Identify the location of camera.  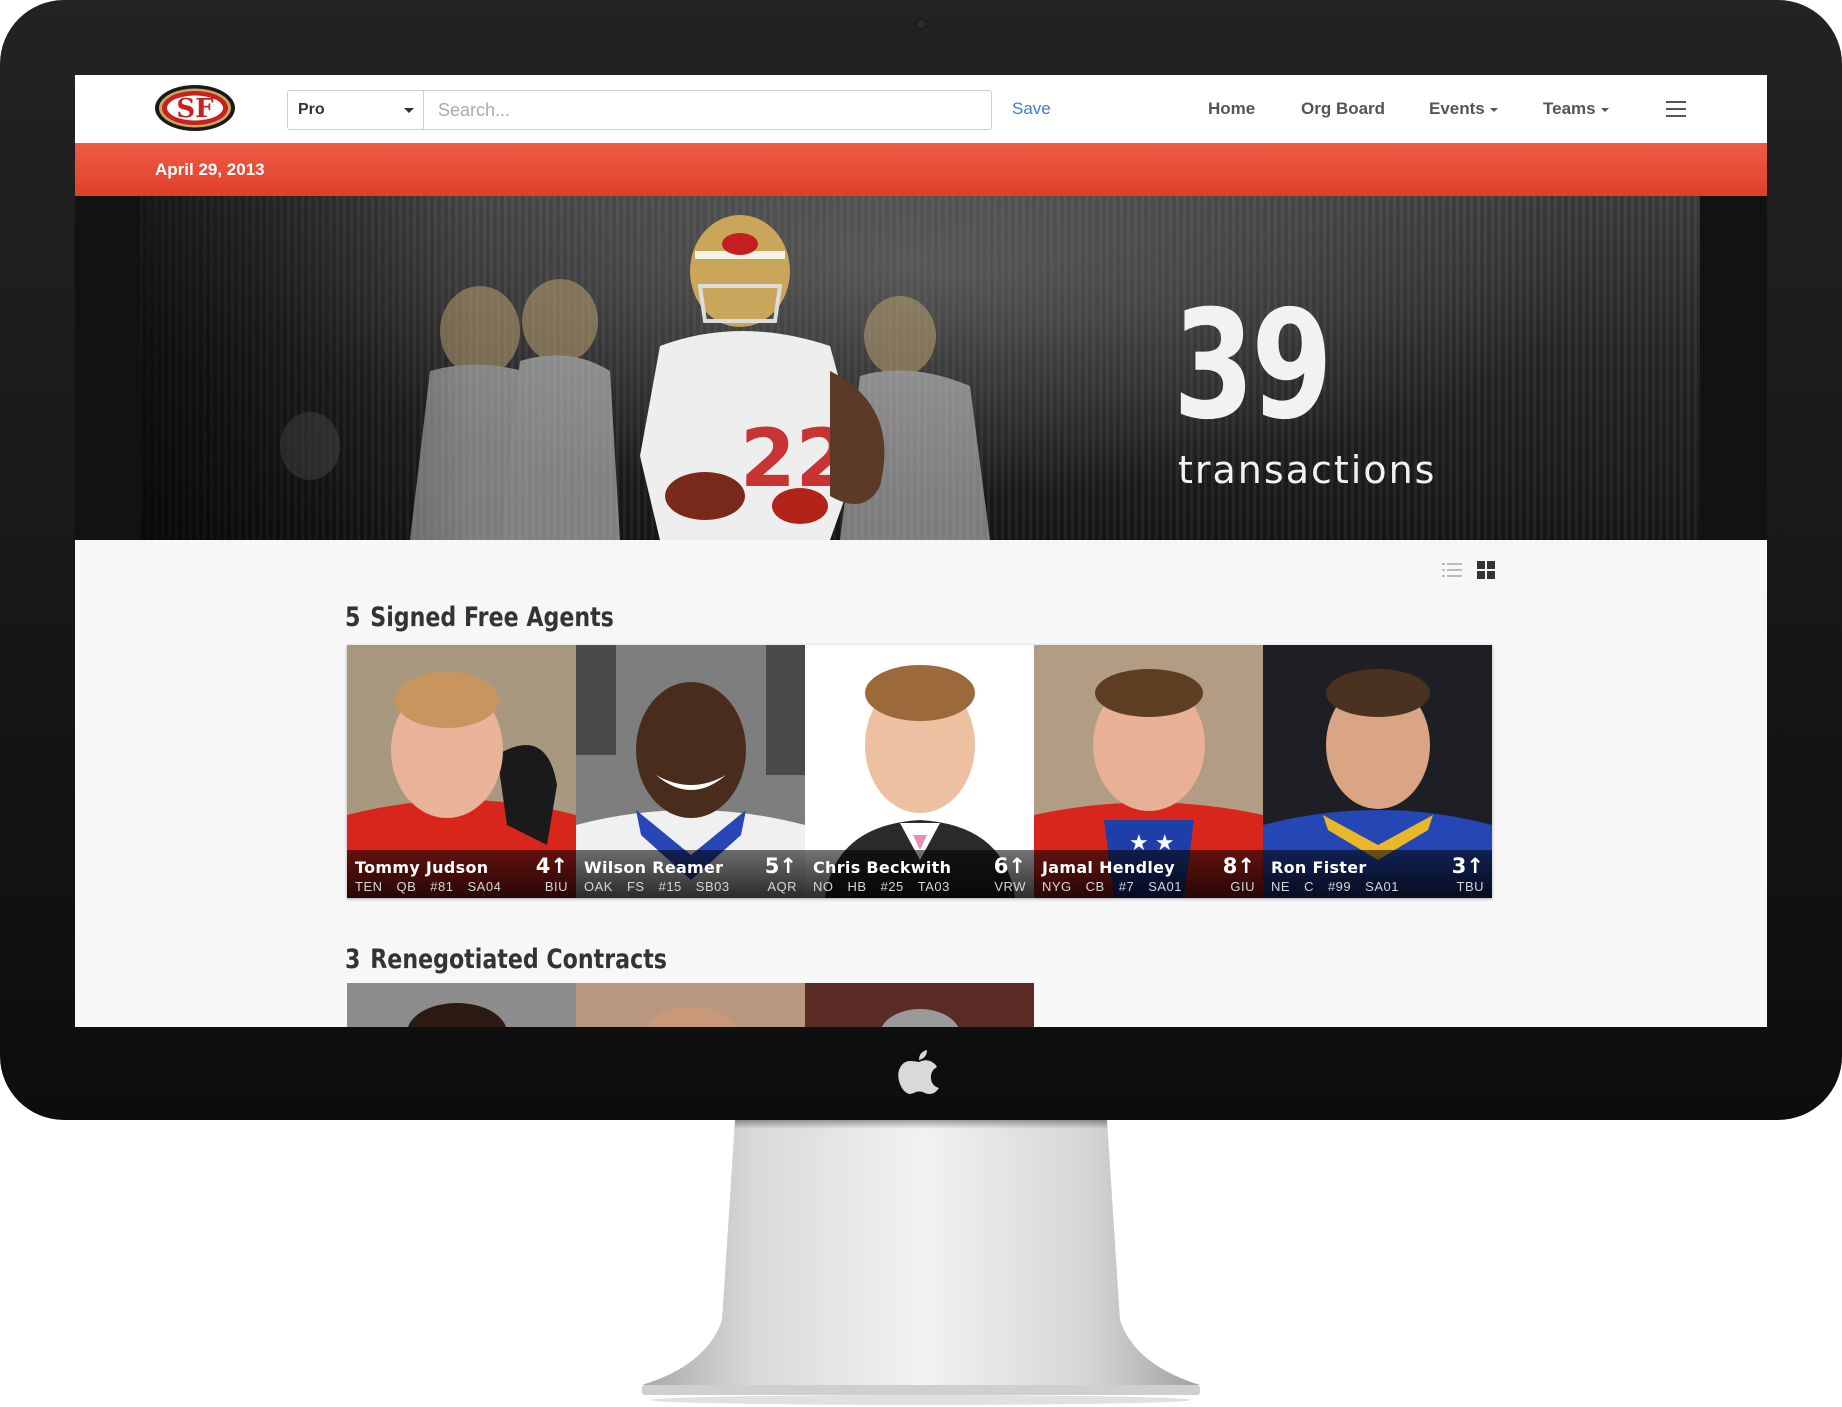
(921, 24).